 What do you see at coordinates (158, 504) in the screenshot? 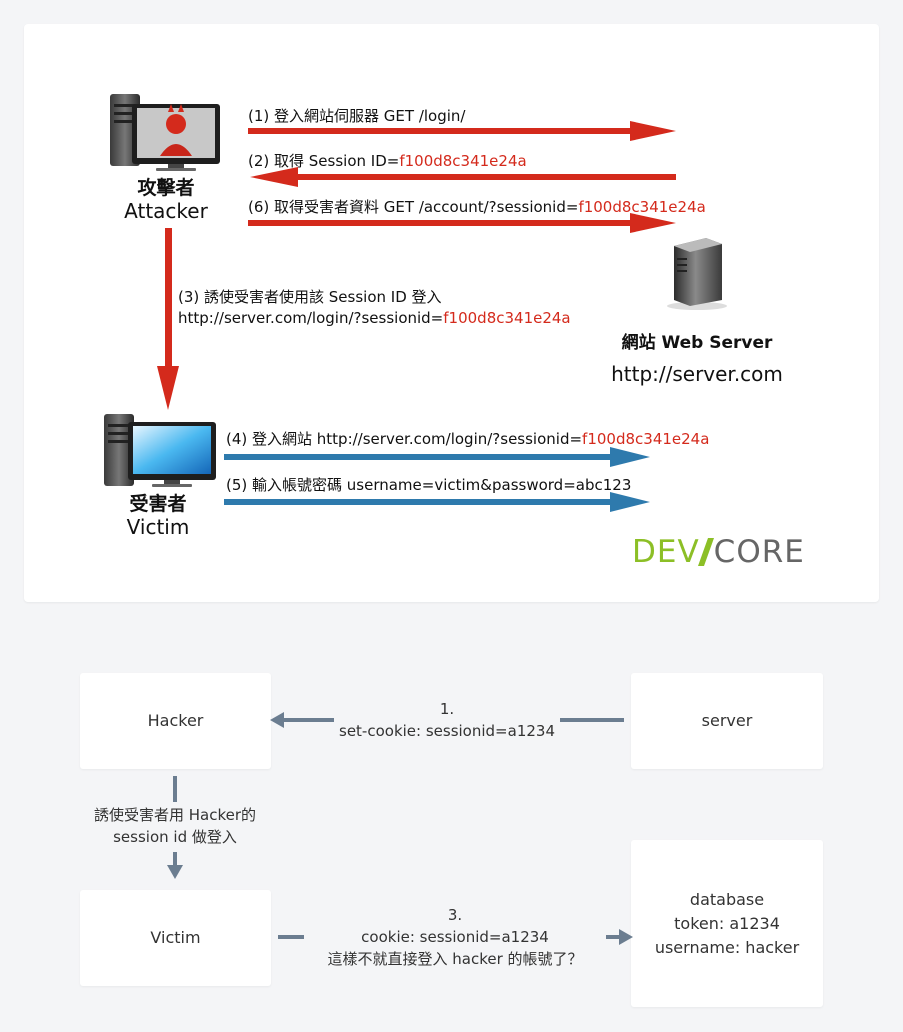
I see `victim-label-zh: 受害者` at bounding box center [158, 504].